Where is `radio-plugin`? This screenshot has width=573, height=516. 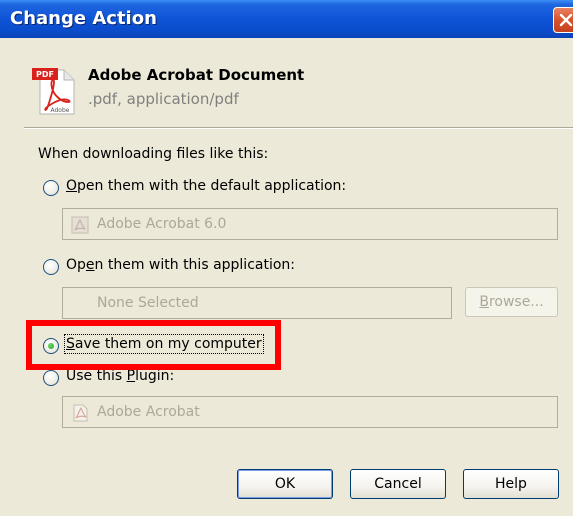
radio-plugin is located at coordinates (51, 378).